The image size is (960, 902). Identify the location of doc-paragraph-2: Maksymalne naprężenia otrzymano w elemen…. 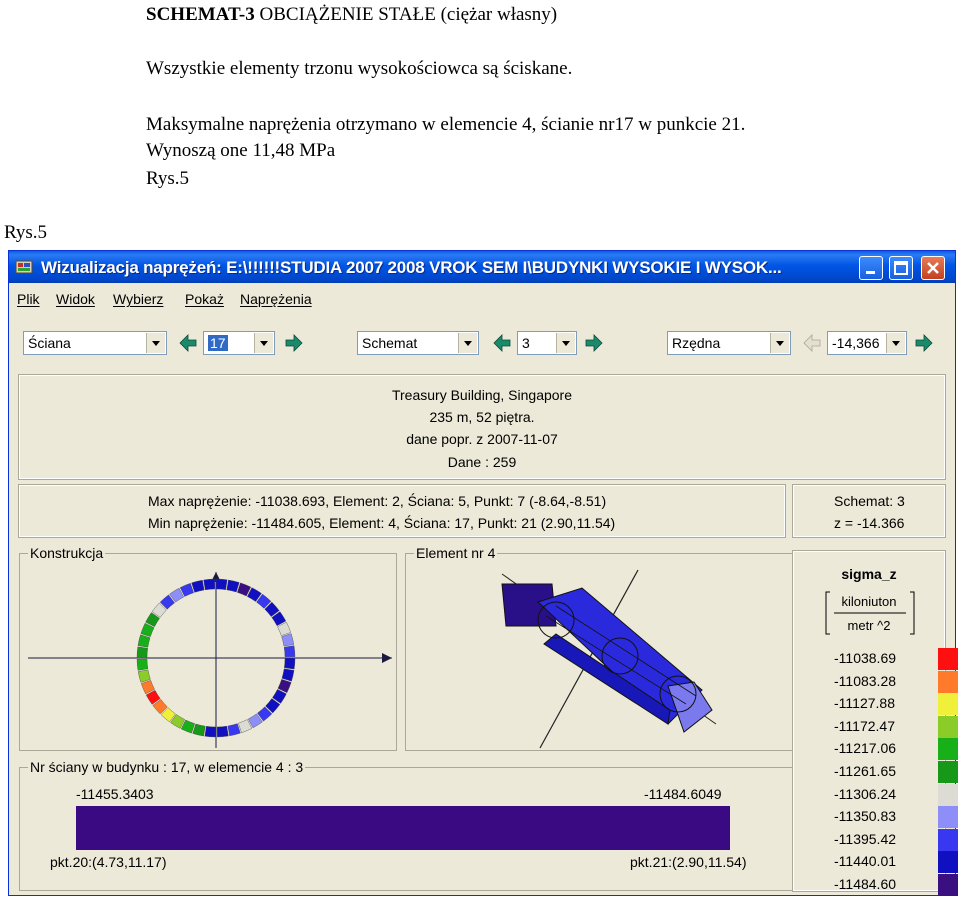
(446, 124).